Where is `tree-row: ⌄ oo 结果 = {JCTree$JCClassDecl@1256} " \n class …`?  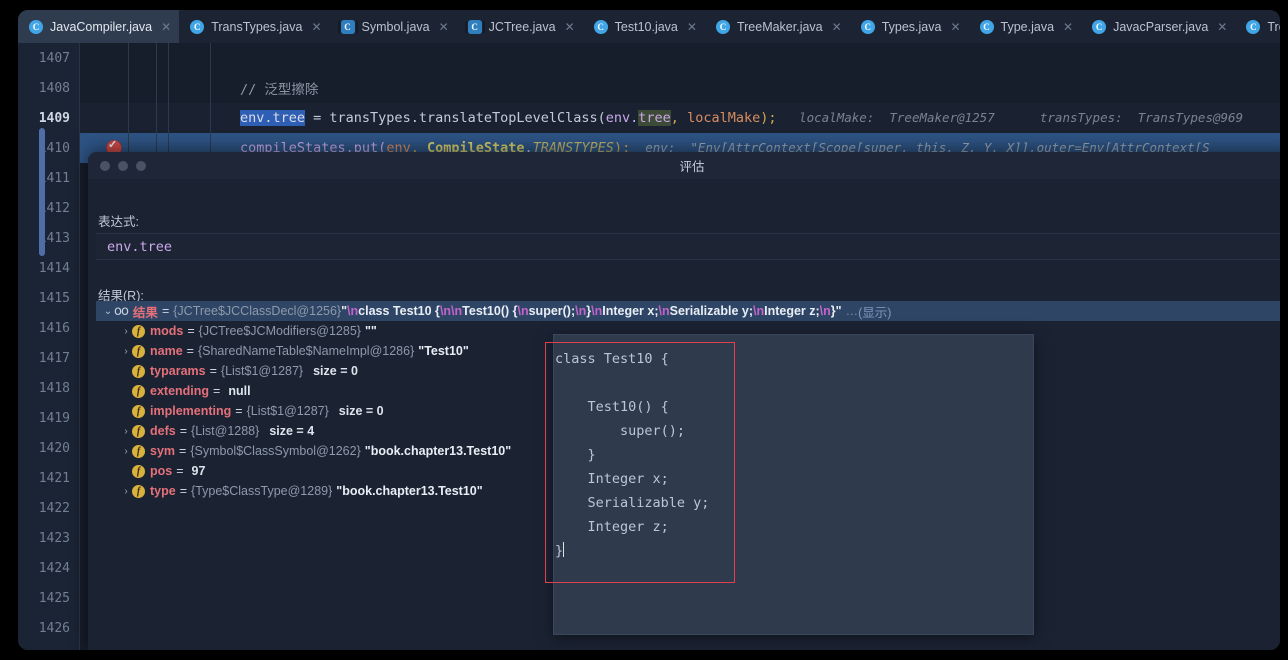 tree-row: ⌄ oo 结果 = {JCTree$JCClassDecl@1256} " \n class … is located at coordinates (688, 311).